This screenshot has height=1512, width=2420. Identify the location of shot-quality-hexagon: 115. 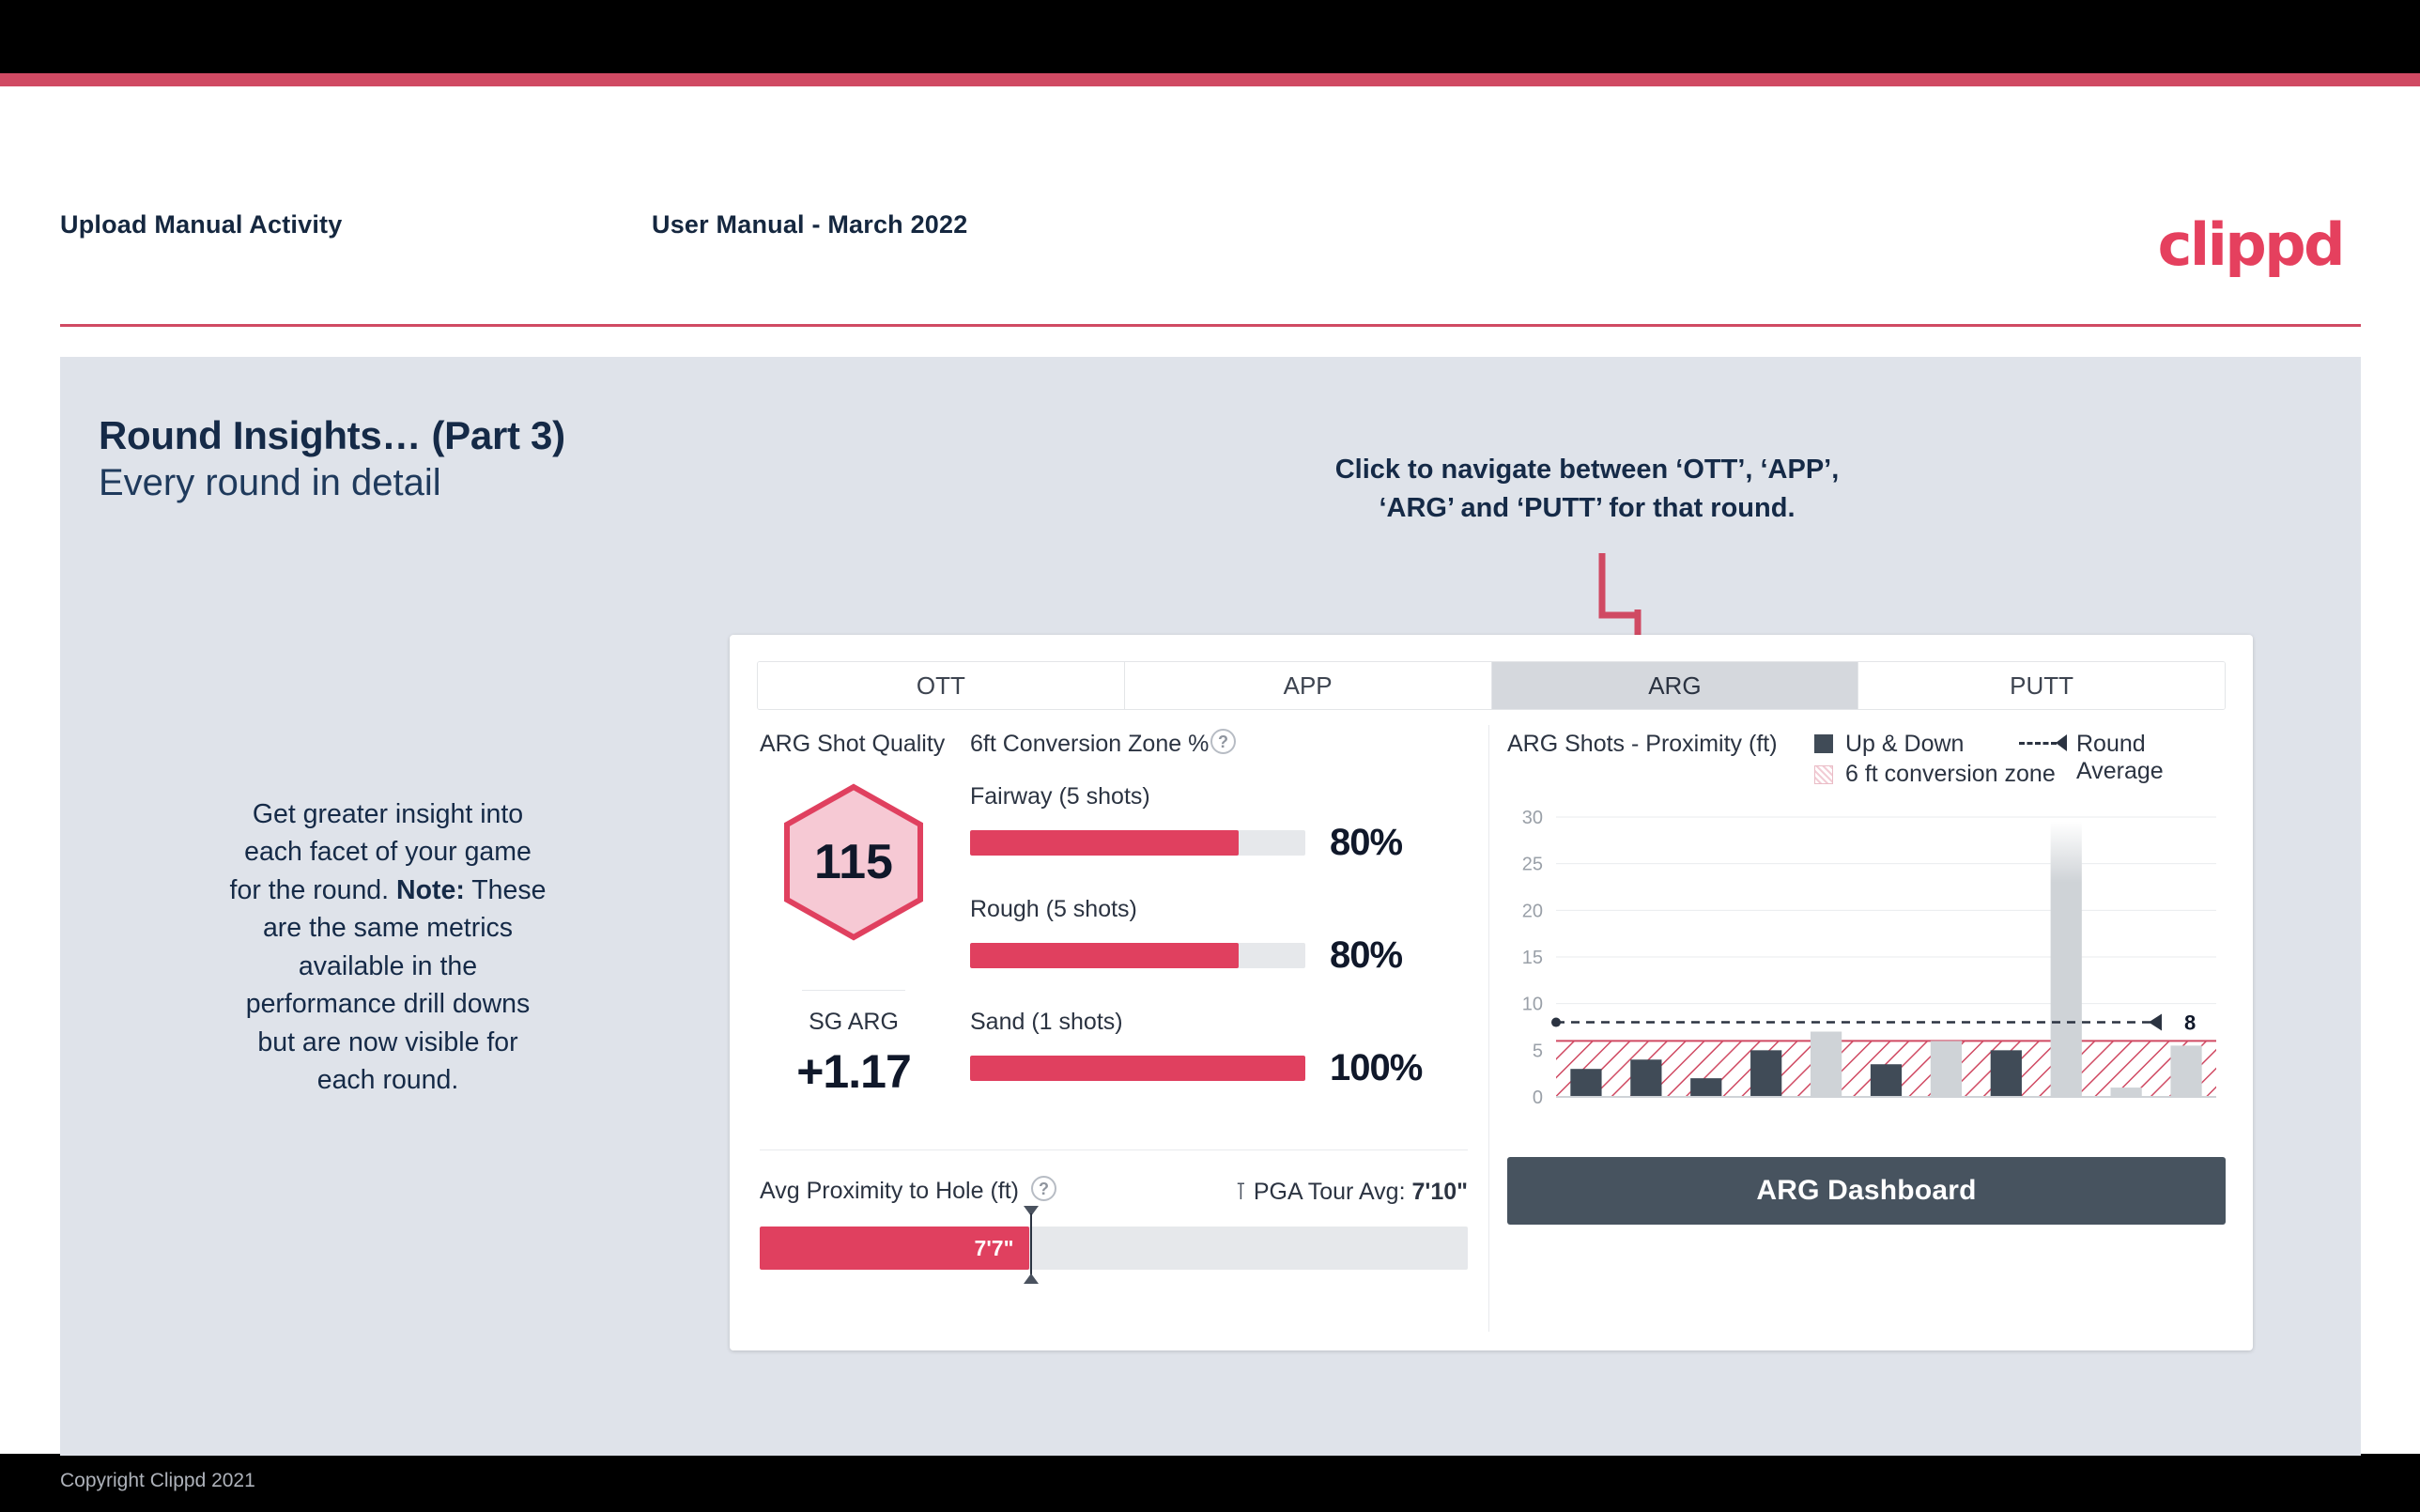
(853, 862).